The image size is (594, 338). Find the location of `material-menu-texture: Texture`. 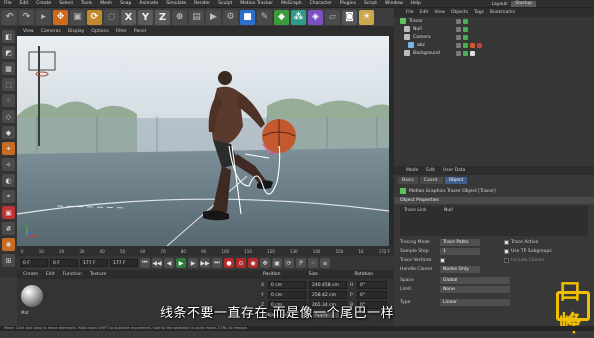

material-menu-texture: Texture is located at coordinates (98, 274).